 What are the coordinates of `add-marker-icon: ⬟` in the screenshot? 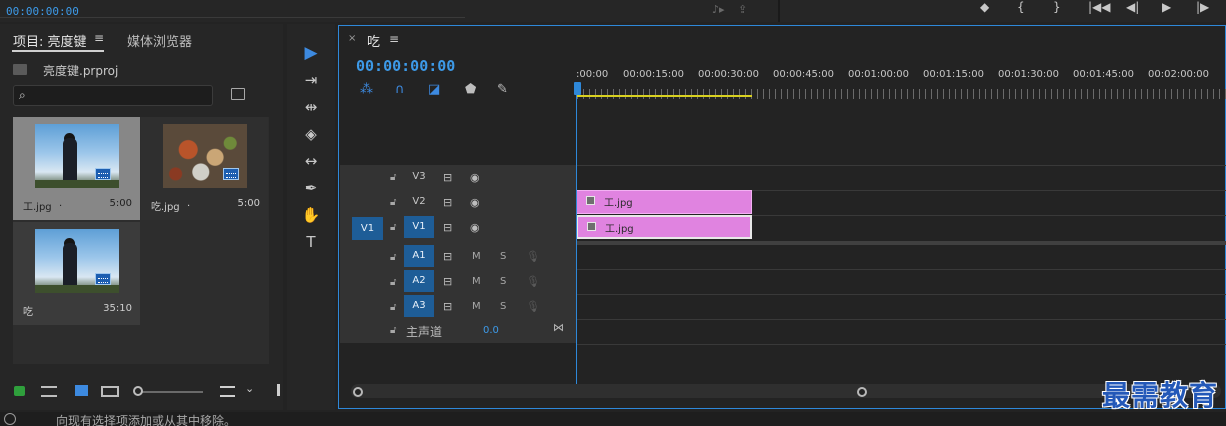 It's located at (470, 89).